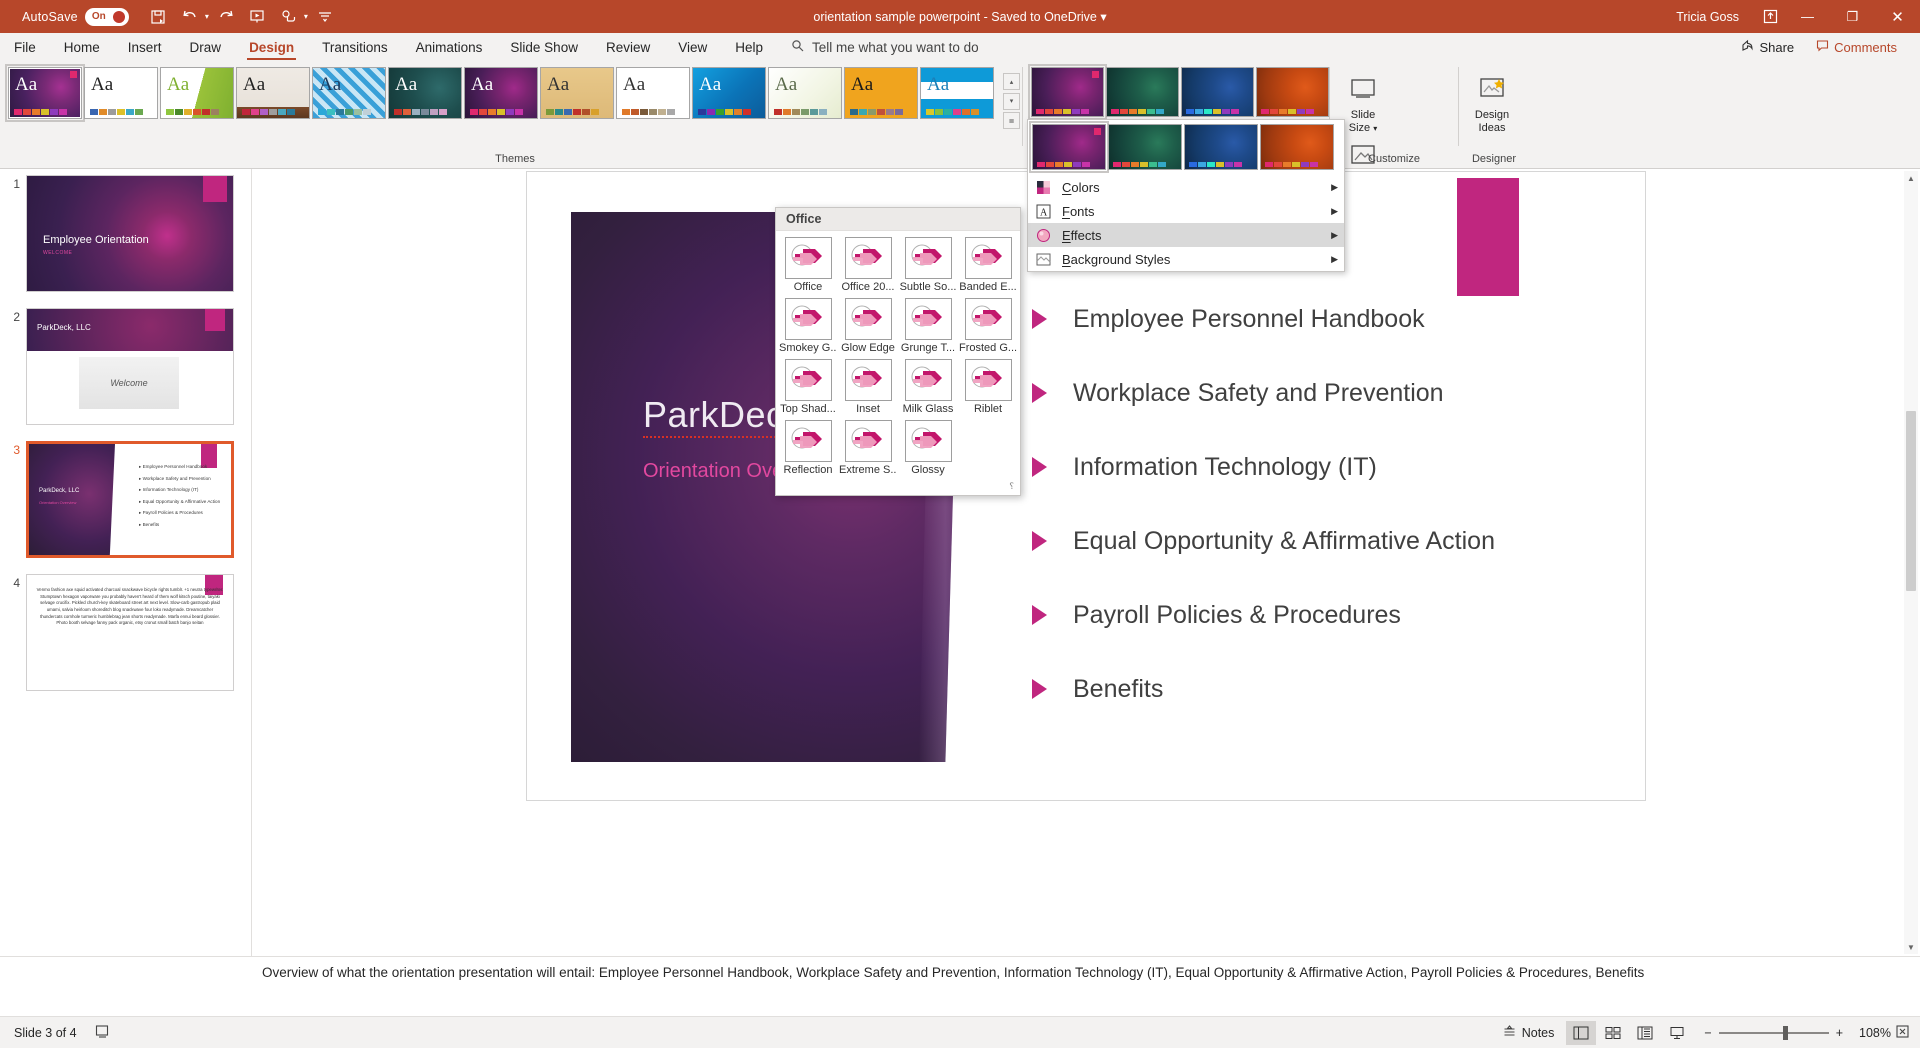 This screenshot has height=1048, width=1920. Describe the element at coordinates (1332, 689) in the screenshot. I see `slide-bullet-5: Benefits` at that location.